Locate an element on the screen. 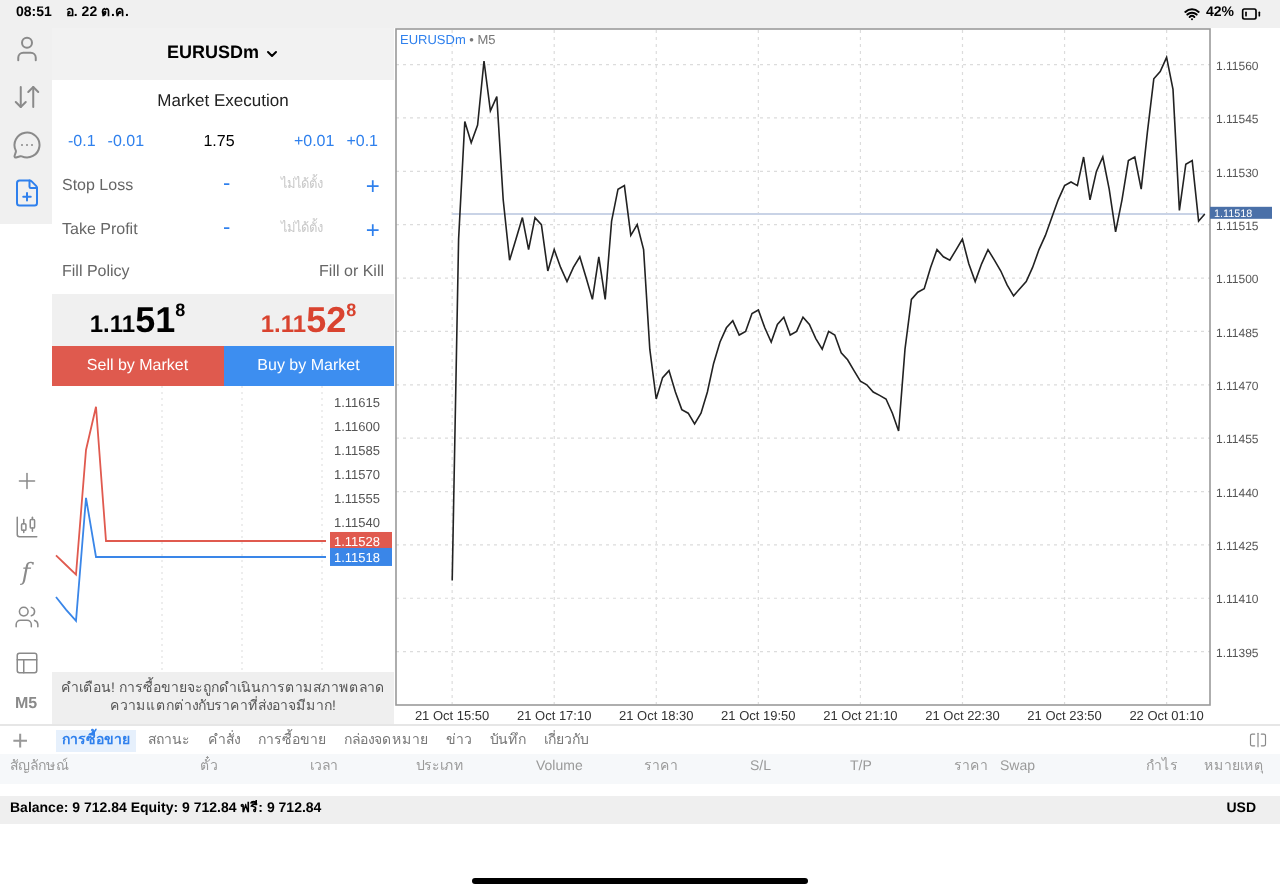  execution-title: Market Execution is located at coordinates (223, 100).